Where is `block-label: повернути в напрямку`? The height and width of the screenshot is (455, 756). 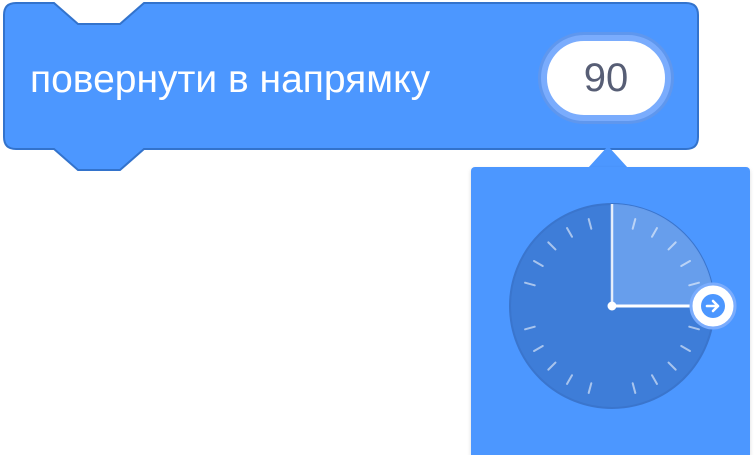 block-label: повернути в напрямку is located at coordinates (230, 79).